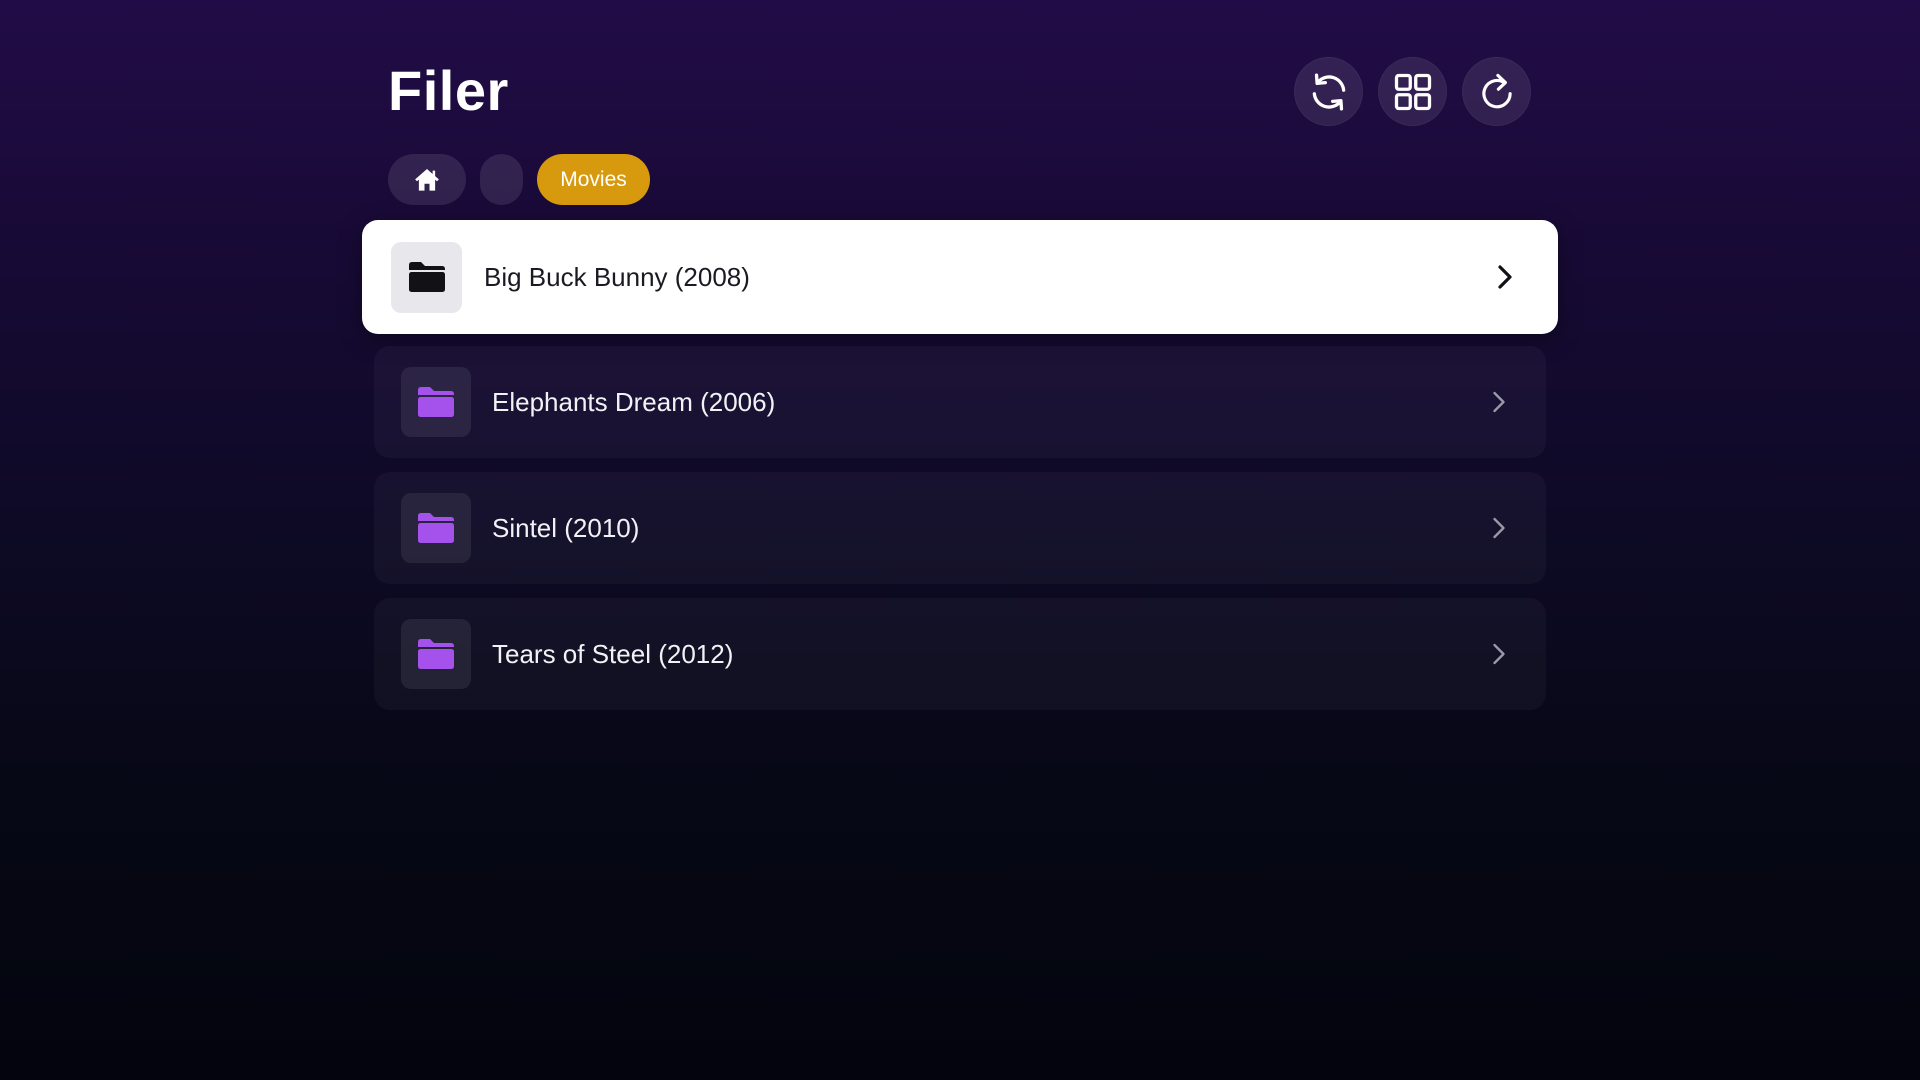 Image resolution: width=1920 pixels, height=1080 pixels. I want to click on sync-icon, so click(1328, 91).